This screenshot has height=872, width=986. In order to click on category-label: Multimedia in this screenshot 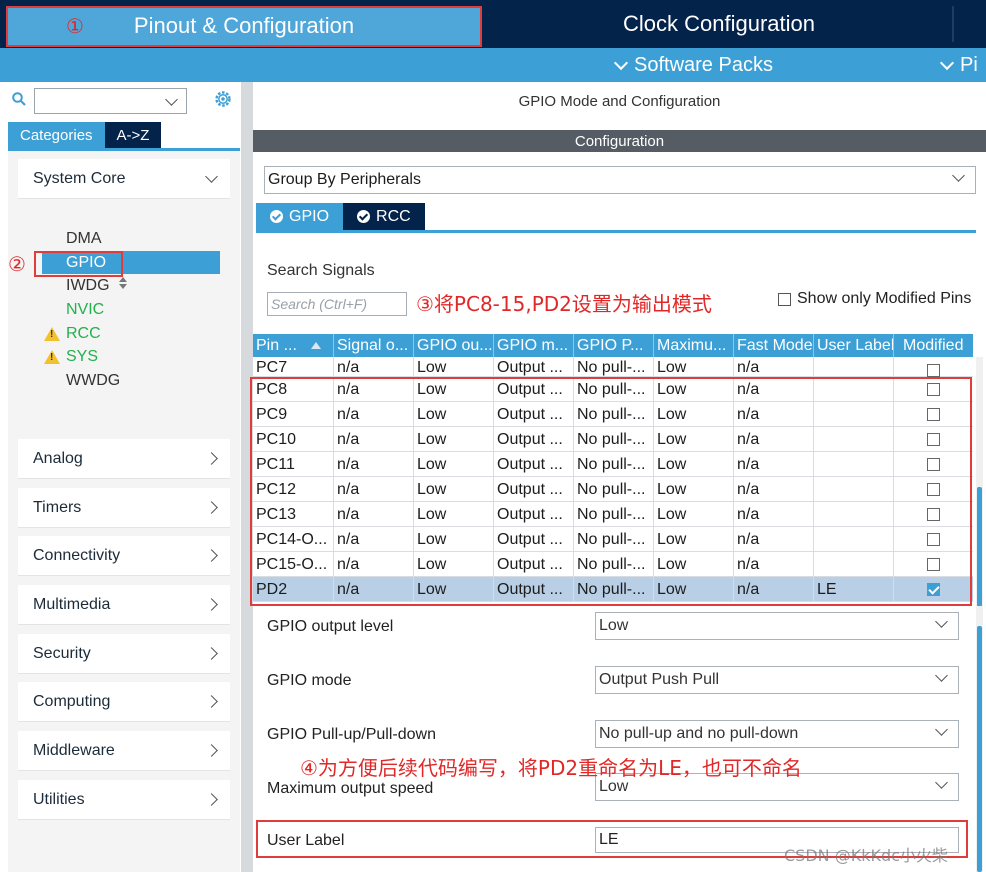, I will do `click(72, 604)`.